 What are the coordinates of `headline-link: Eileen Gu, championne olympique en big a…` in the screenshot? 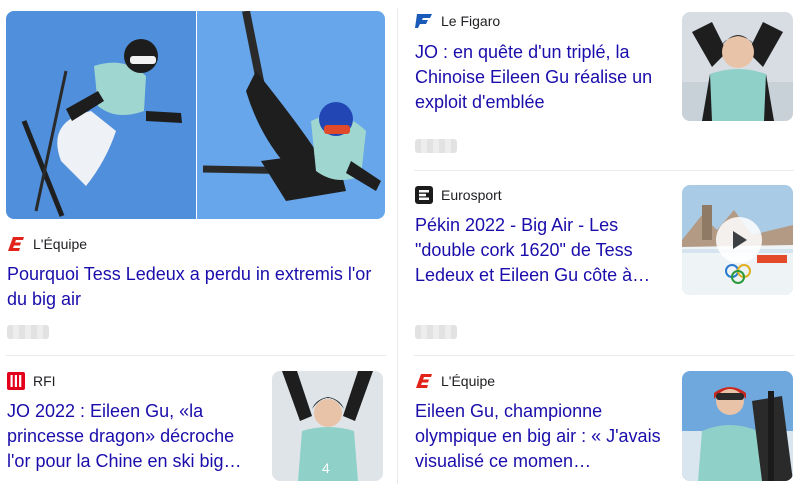 It's located at (544, 436).